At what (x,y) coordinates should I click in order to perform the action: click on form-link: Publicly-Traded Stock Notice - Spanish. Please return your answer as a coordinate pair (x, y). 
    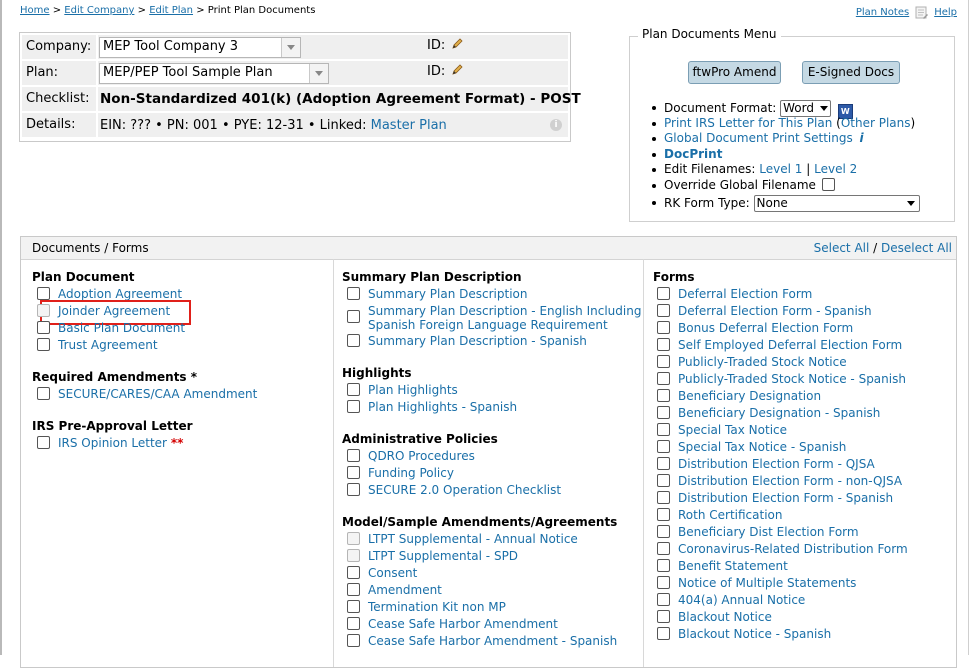
    Looking at the image, I should click on (792, 379).